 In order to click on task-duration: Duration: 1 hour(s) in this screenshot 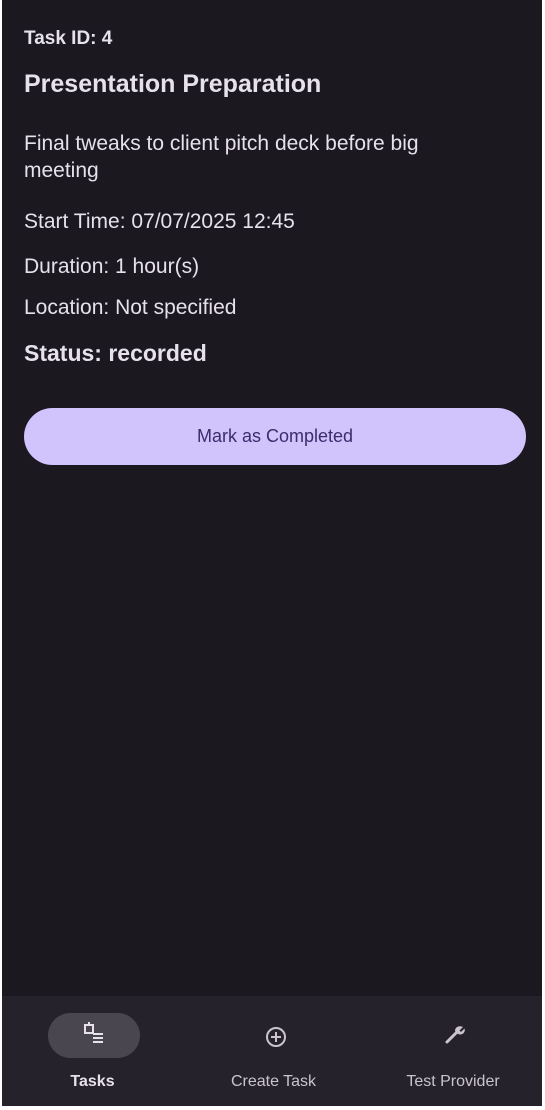, I will do `click(112, 266)`.